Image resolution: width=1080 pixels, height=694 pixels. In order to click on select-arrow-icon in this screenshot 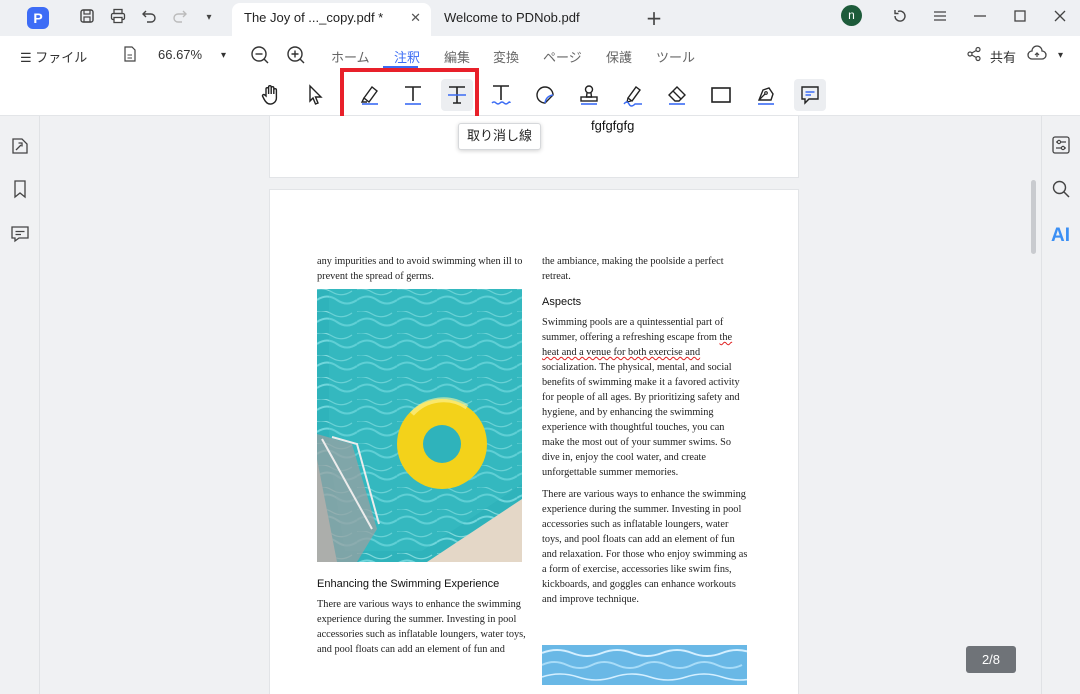, I will do `click(315, 95)`.